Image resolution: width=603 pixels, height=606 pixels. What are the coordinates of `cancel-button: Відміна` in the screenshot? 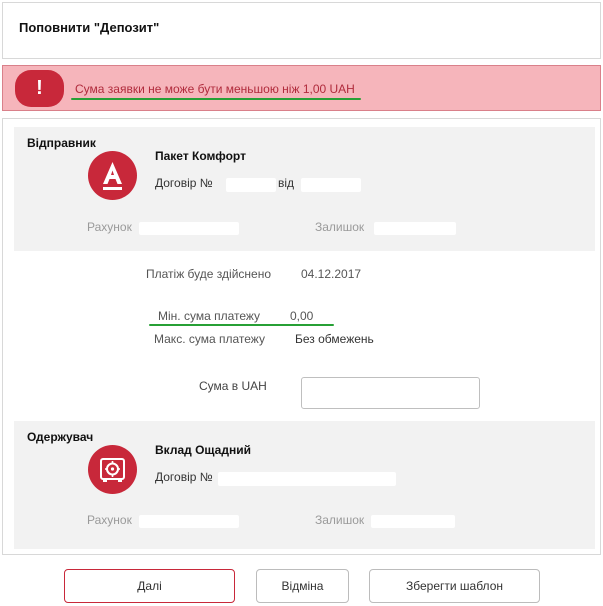 It's located at (302, 586).